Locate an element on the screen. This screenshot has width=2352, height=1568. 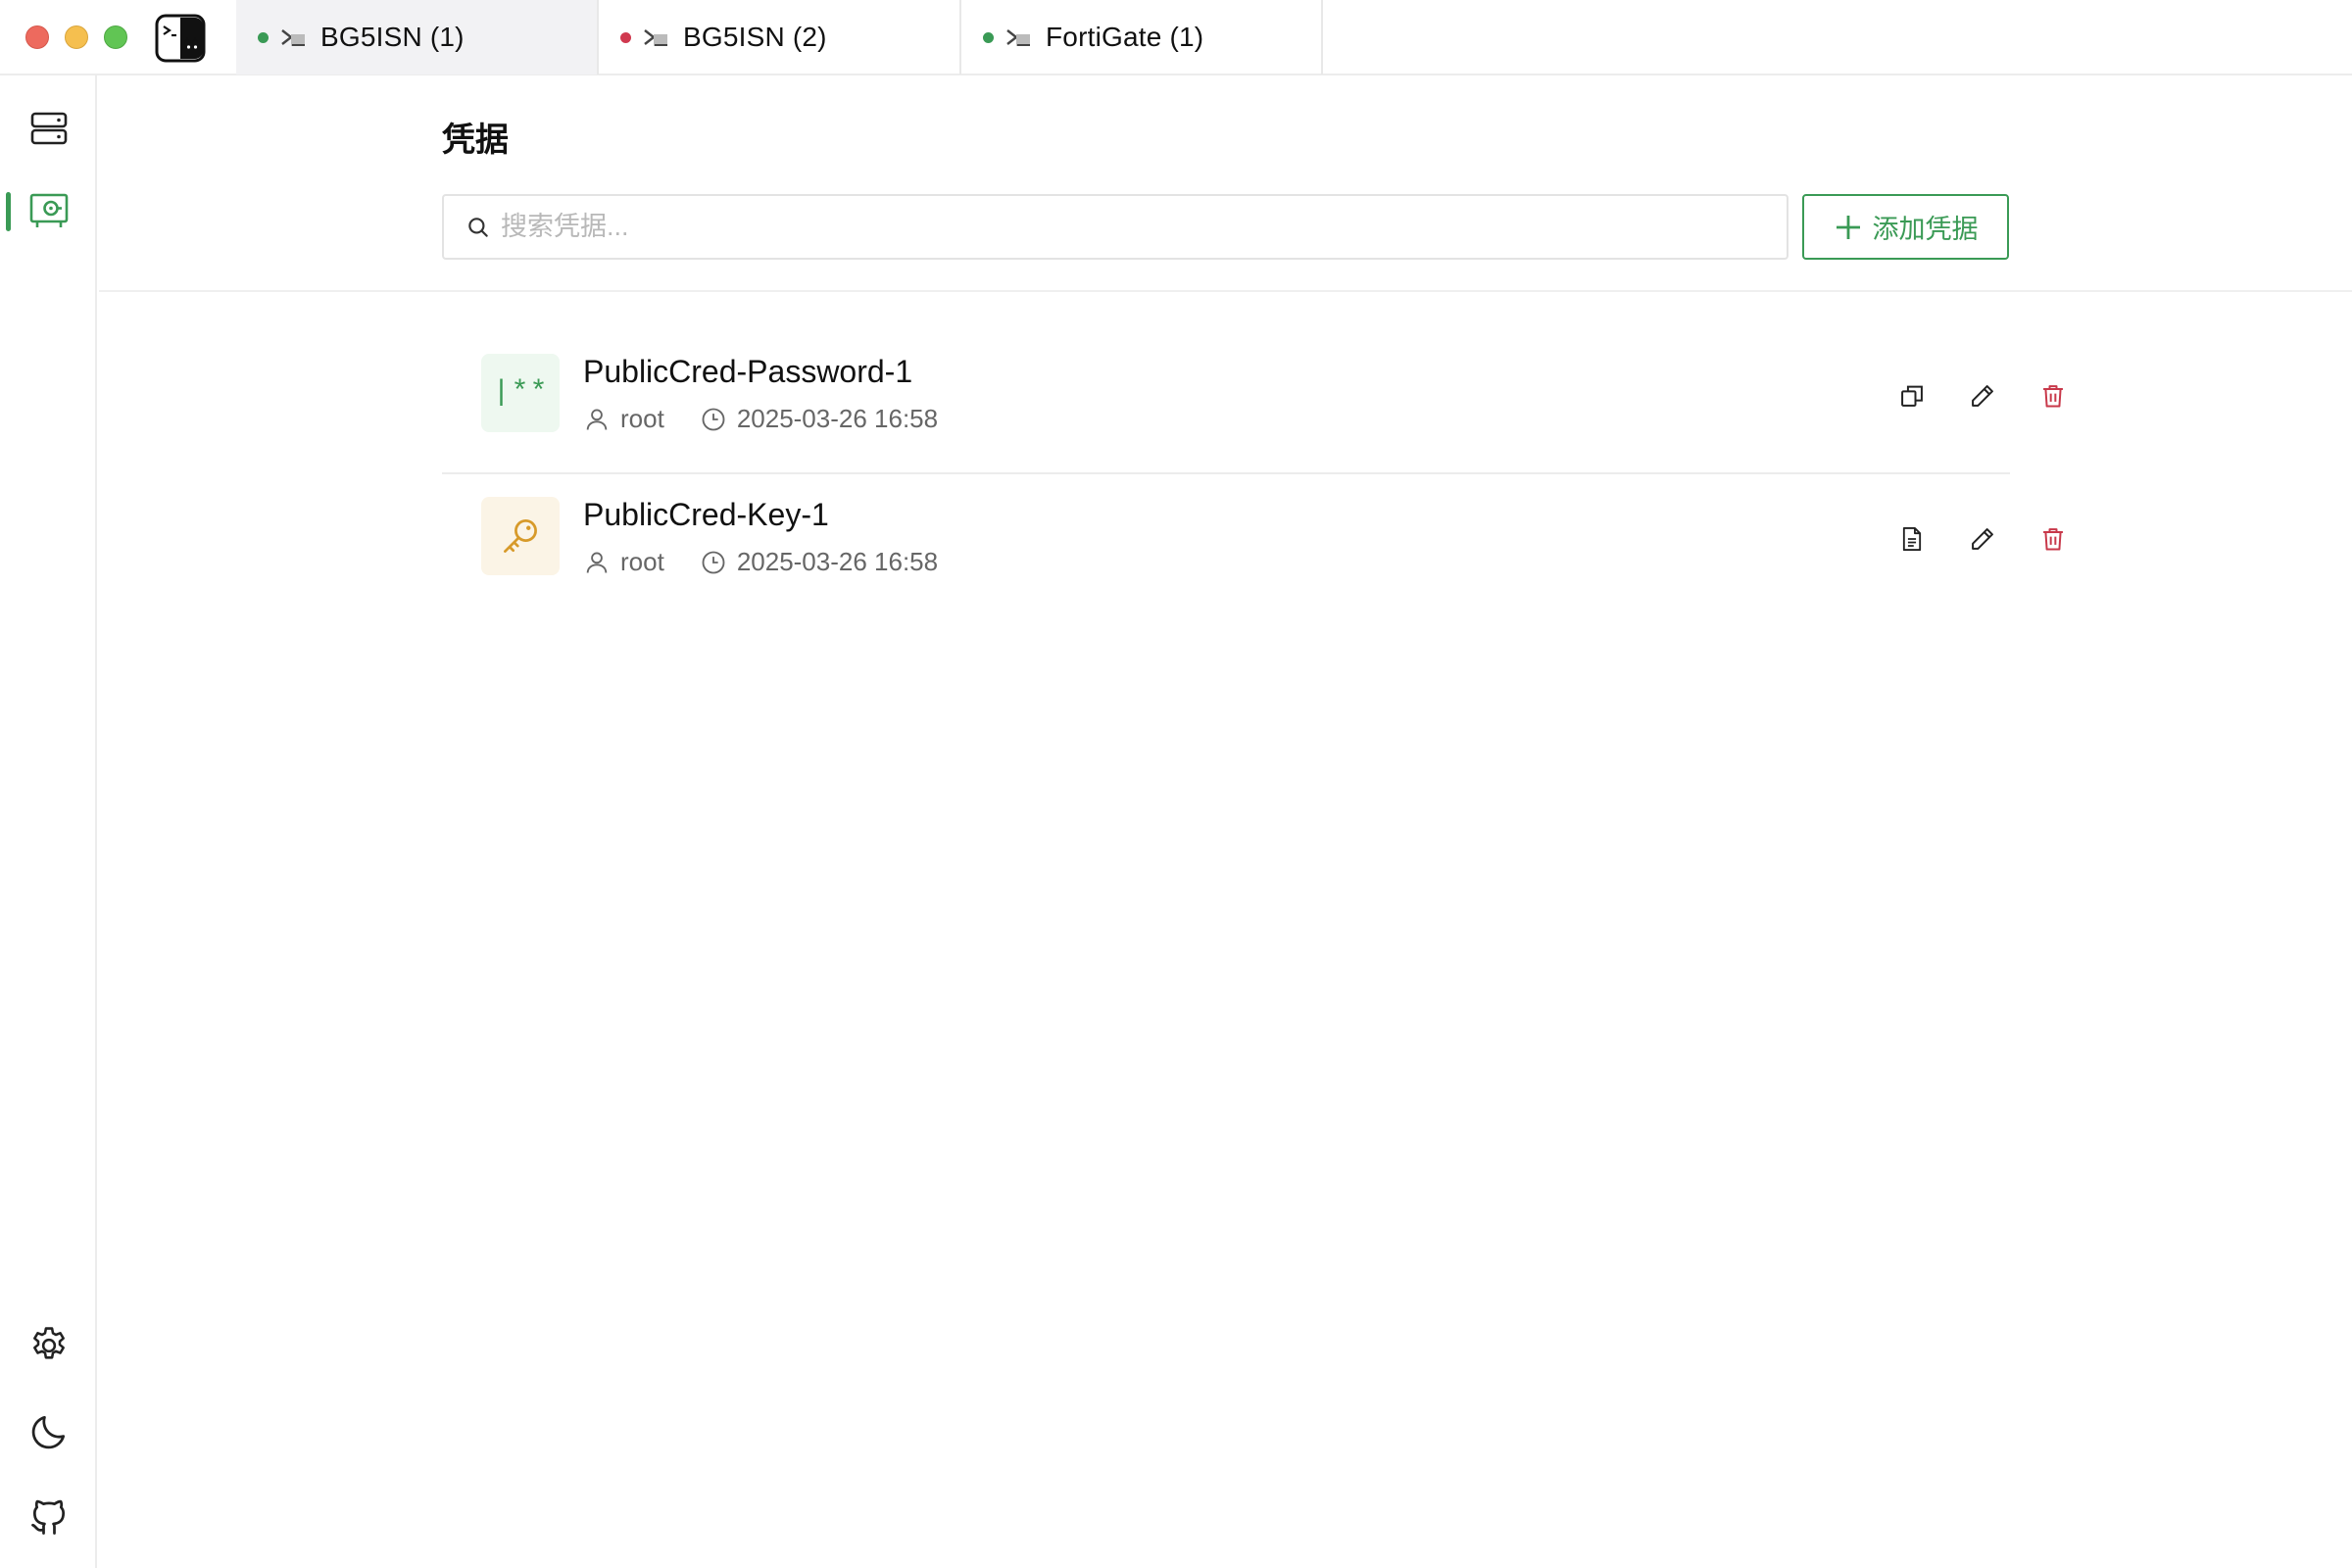
zoom-window-button is located at coordinates (115, 37).